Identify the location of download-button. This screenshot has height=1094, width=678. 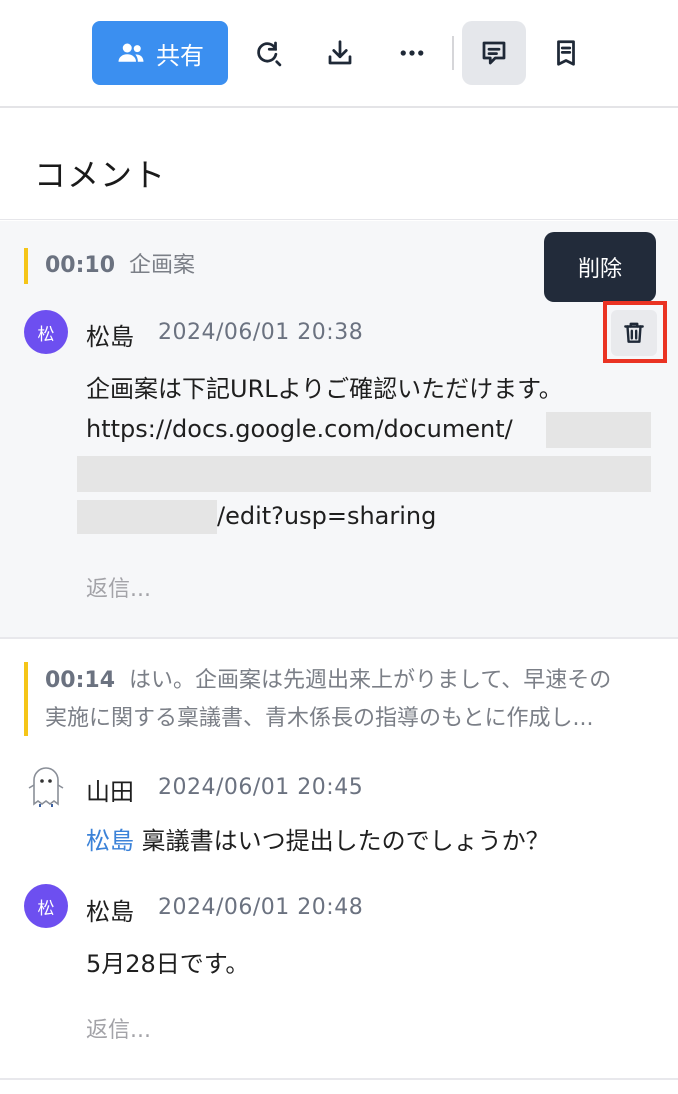
(340, 53).